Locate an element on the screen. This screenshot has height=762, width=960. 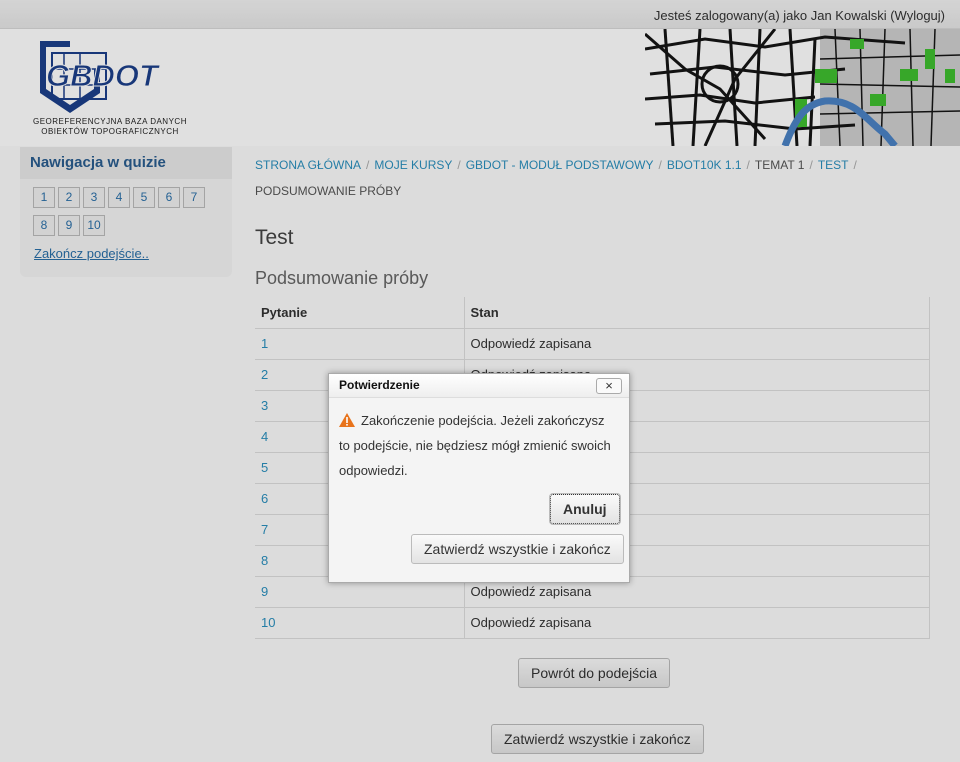
close-icon: × is located at coordinates (609, 386).